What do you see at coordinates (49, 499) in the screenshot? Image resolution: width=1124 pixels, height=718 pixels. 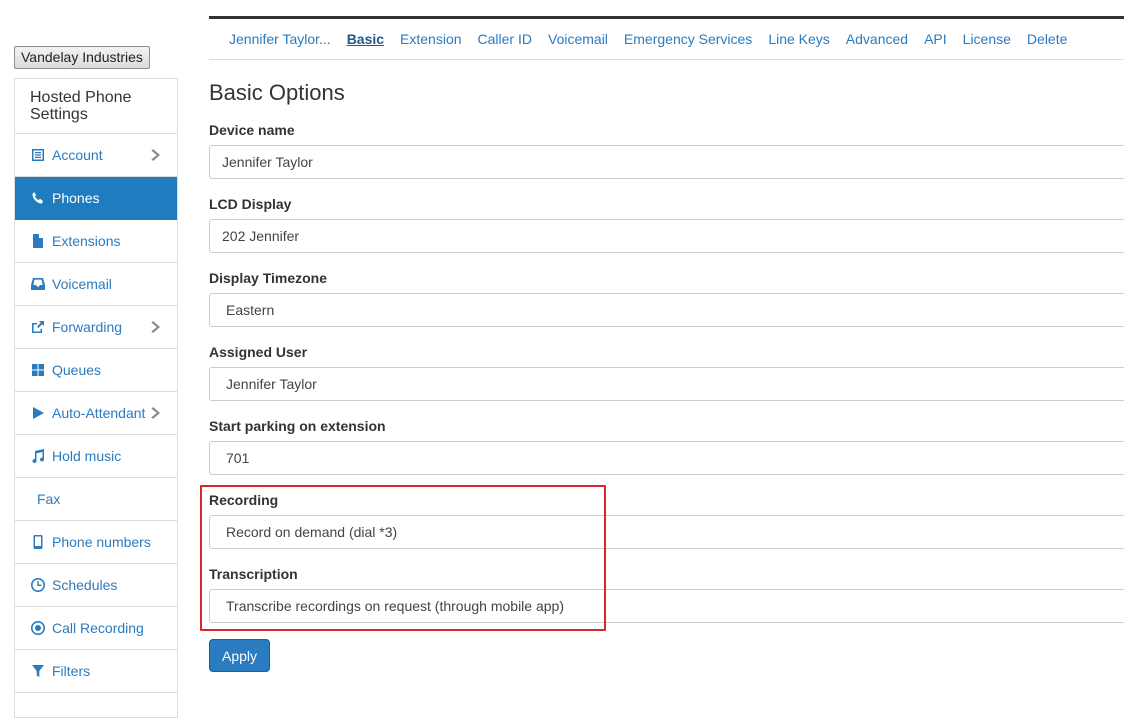 I see `sidebar-item-label: Fax` at bounding box center [49, 499].